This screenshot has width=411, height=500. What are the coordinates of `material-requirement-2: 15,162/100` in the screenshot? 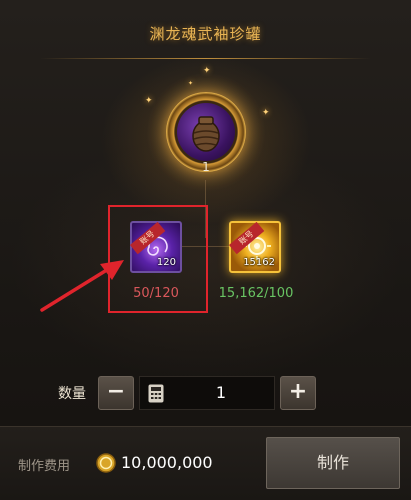 It's located at (256, 293).